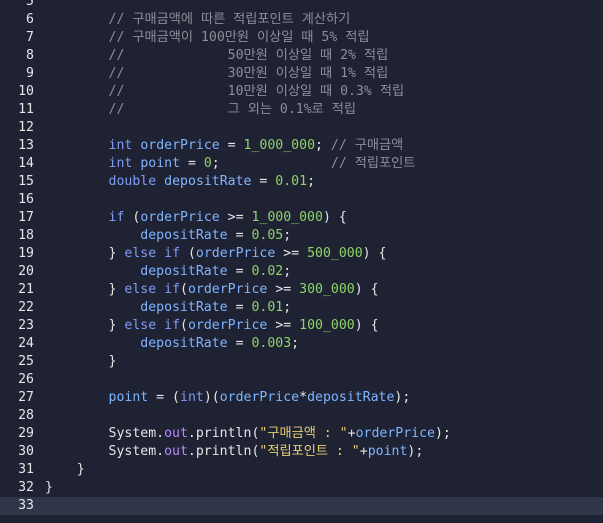 The width and height of the screenshot is (603, 523). I want to click on line-number: 14, so click(26, 163).